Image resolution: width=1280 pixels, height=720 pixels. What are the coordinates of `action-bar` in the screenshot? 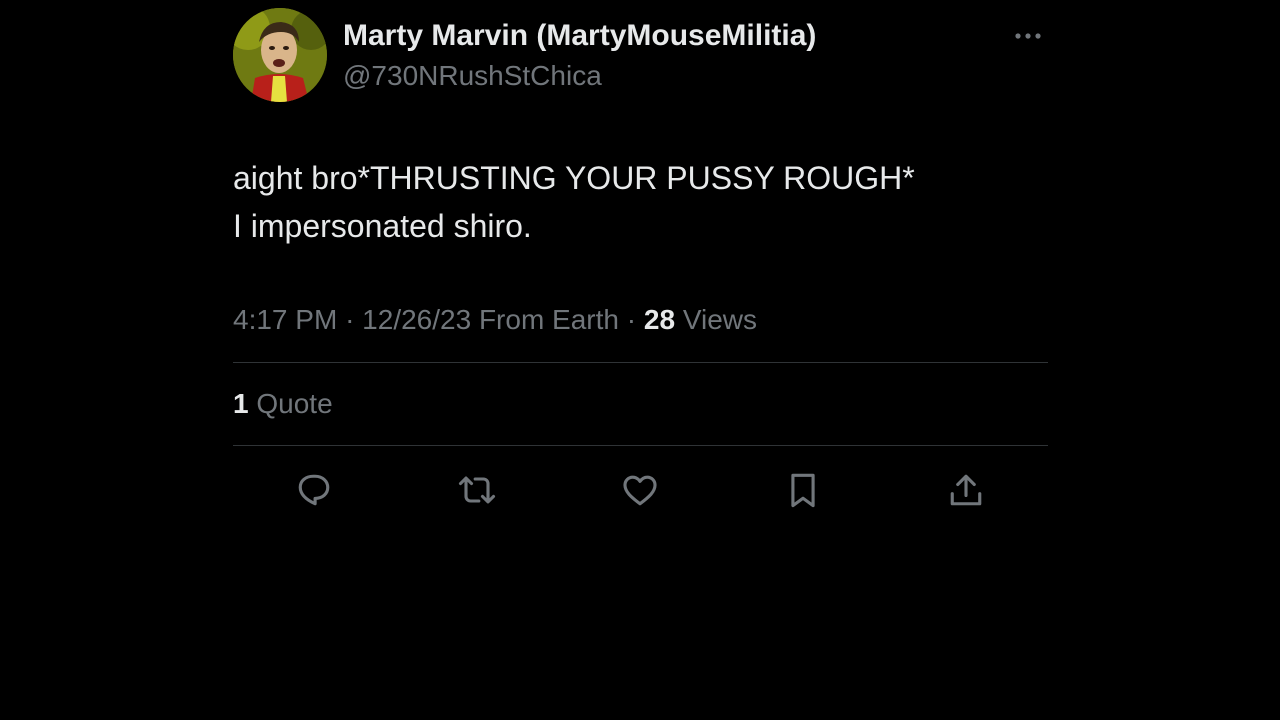 It's located at (640, 491).